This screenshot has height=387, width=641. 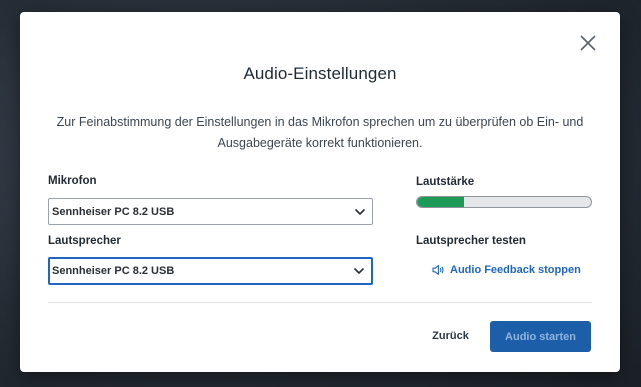 What do you see at coordinates (438, 270) in the screenshot?
I see `speaker-icon` at bounding box center [438, 270].